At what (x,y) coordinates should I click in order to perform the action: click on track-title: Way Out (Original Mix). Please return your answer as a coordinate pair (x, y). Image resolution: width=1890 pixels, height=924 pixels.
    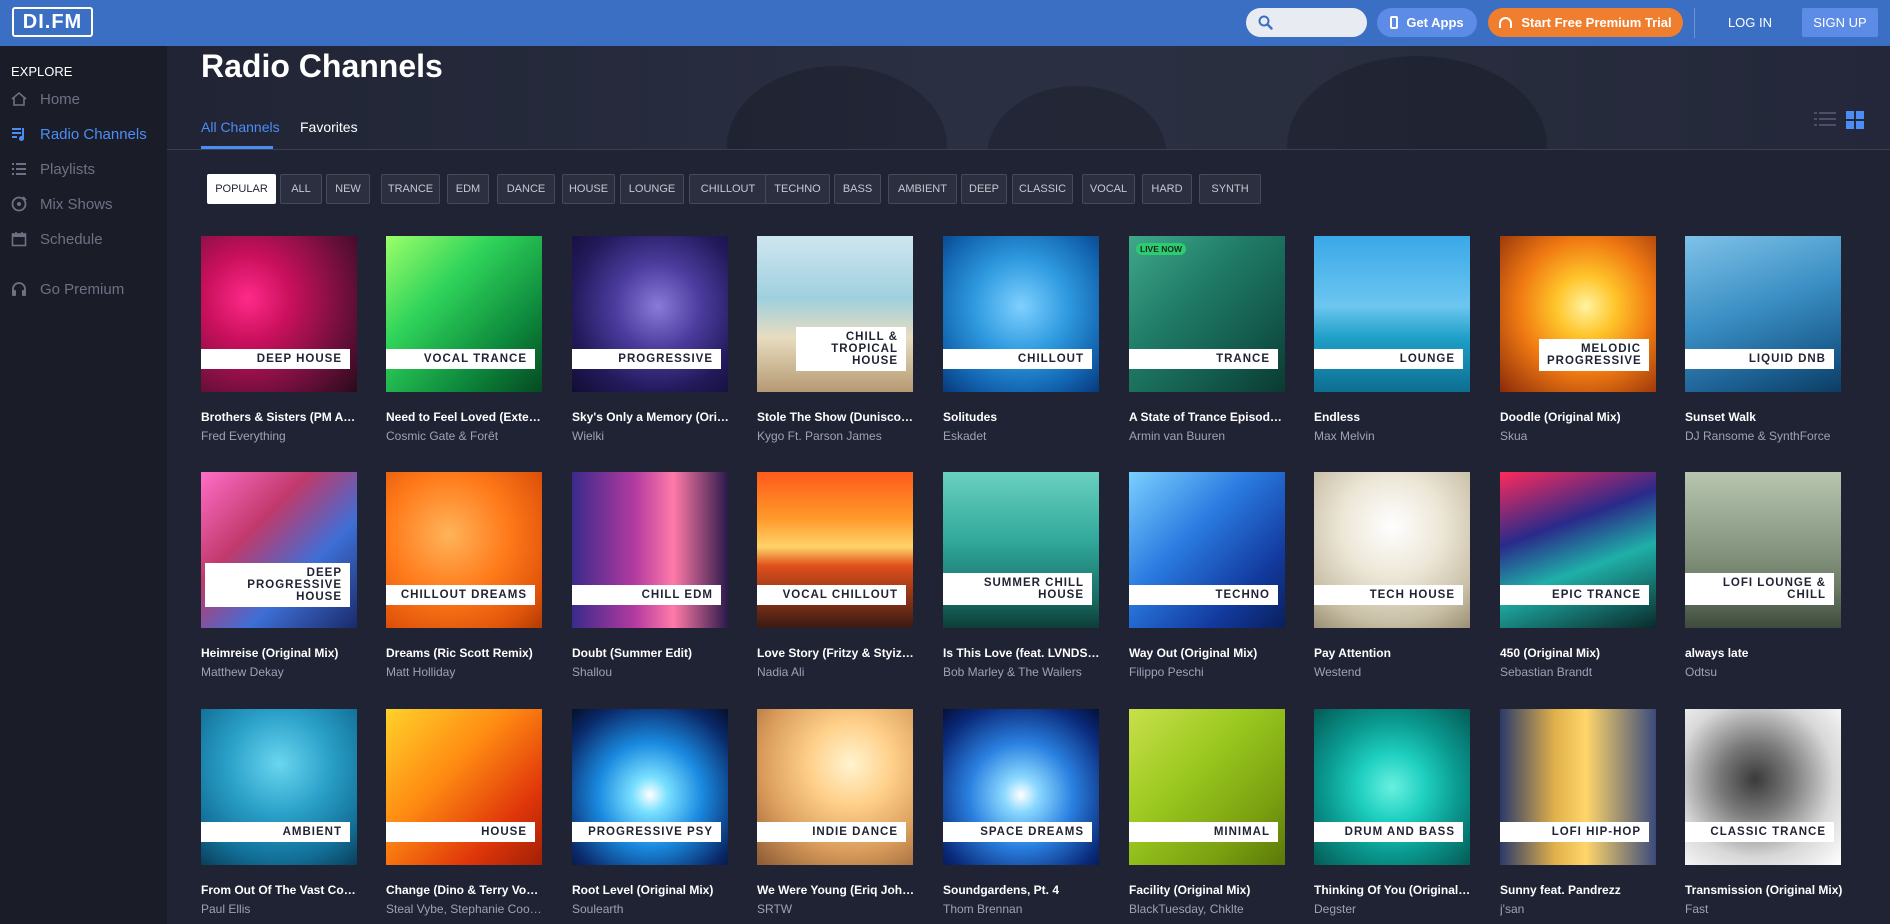
    Looking at the image, I should click on (1208, 653).